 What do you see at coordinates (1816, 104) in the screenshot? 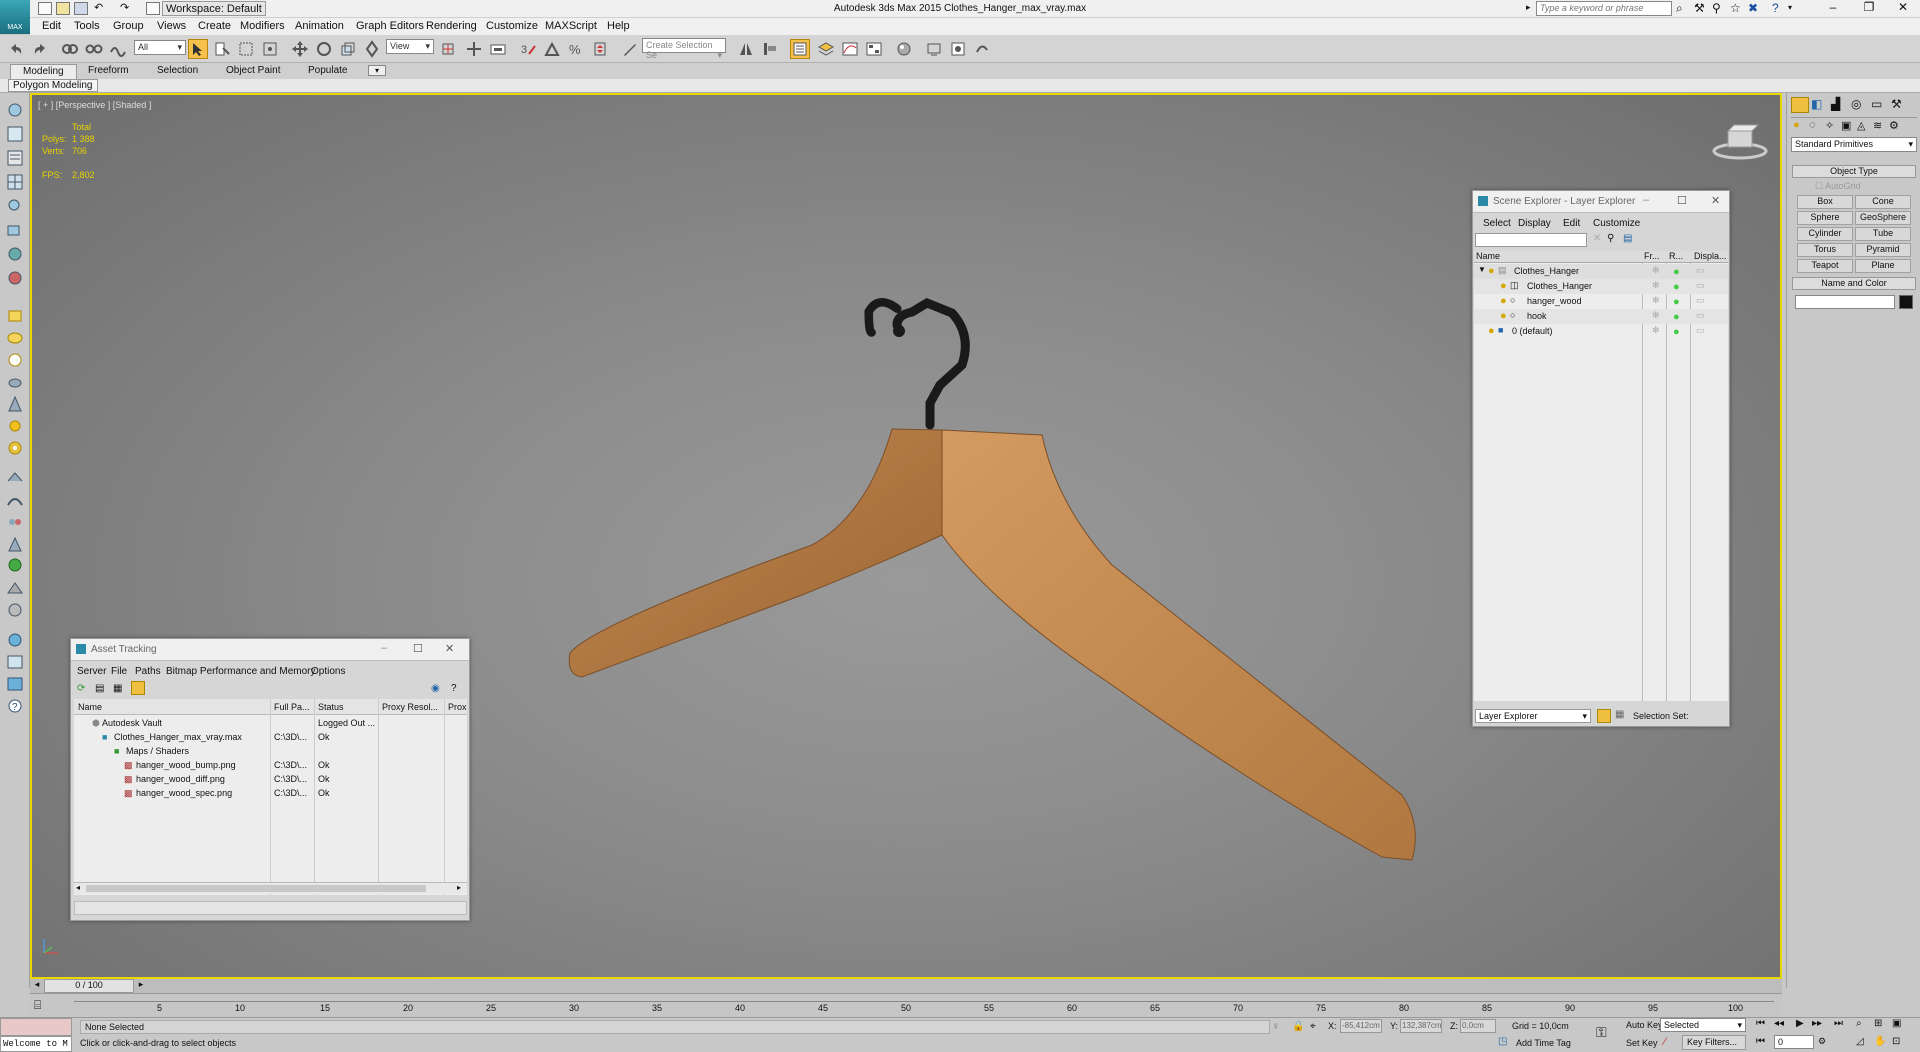
I see `modify-tab-icon: ◧` at bounding box center [1816, 104].